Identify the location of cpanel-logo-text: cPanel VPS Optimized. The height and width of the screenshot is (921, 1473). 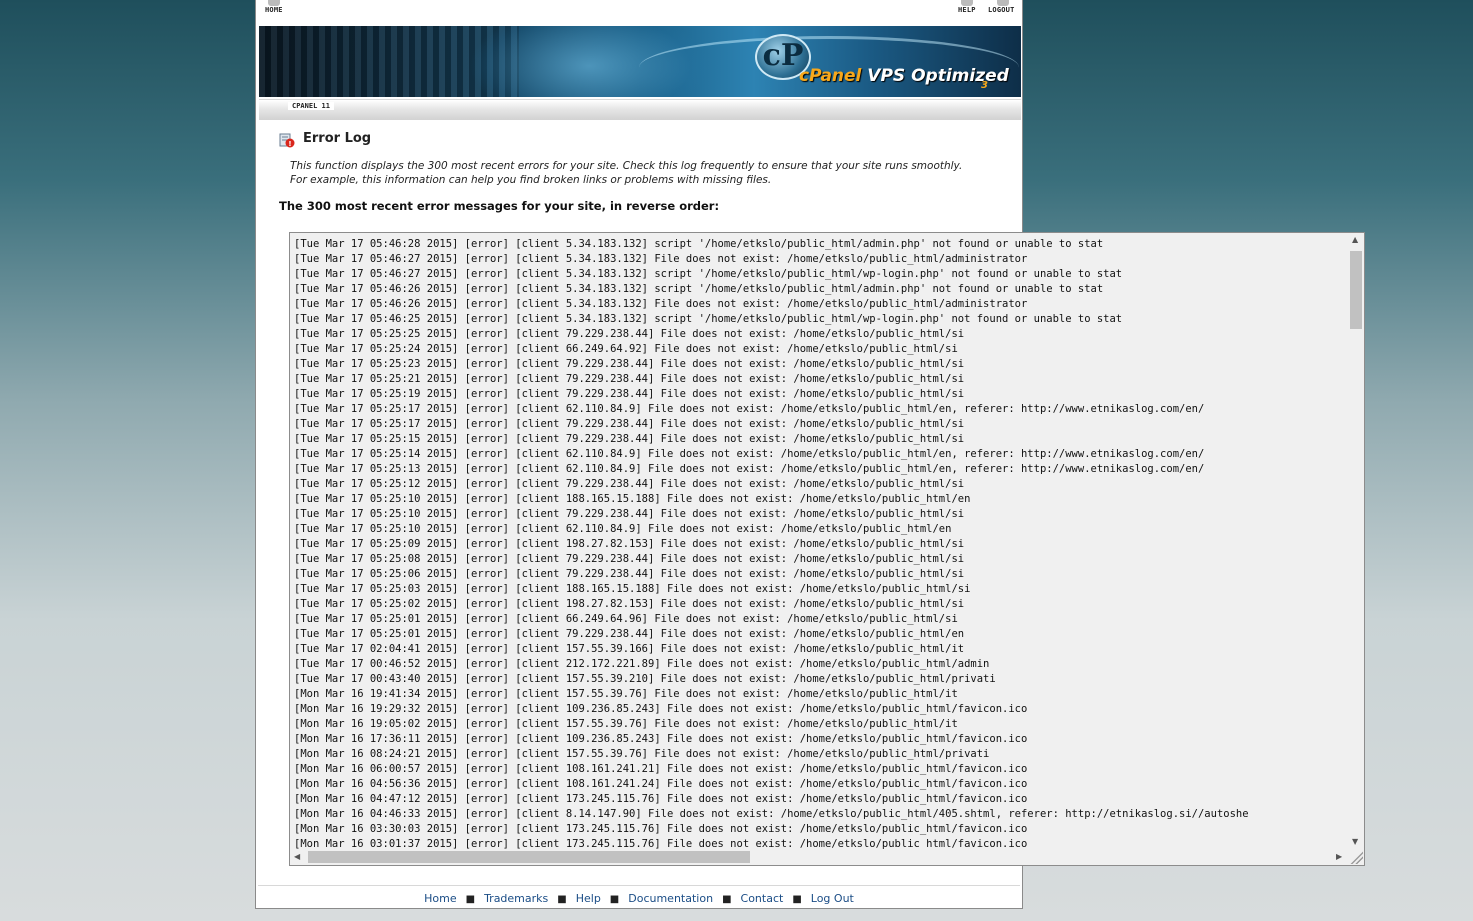
(904, 76).